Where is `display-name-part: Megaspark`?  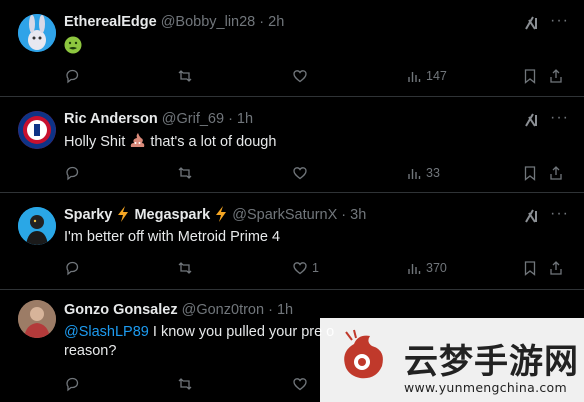 display-name-part: Megaspark is located at coordinates (172, 215).